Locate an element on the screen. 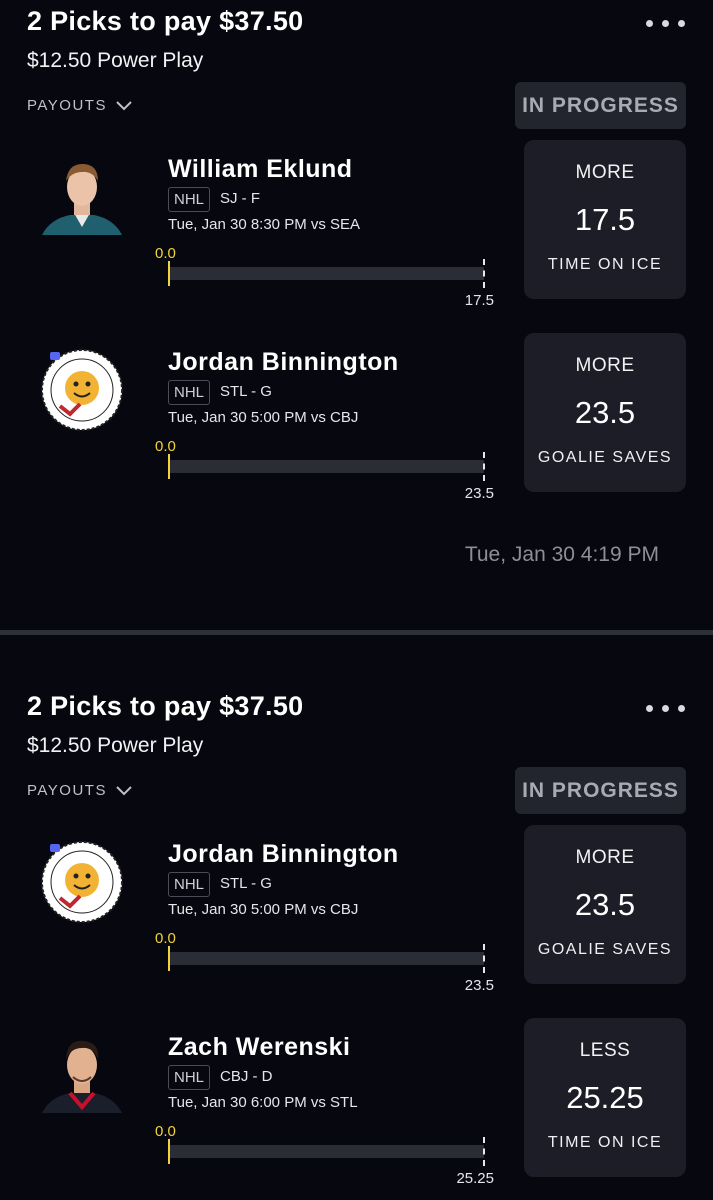 The image size is (713, 1200). pick-direction: LESS is located at coordinates (605, 1050).